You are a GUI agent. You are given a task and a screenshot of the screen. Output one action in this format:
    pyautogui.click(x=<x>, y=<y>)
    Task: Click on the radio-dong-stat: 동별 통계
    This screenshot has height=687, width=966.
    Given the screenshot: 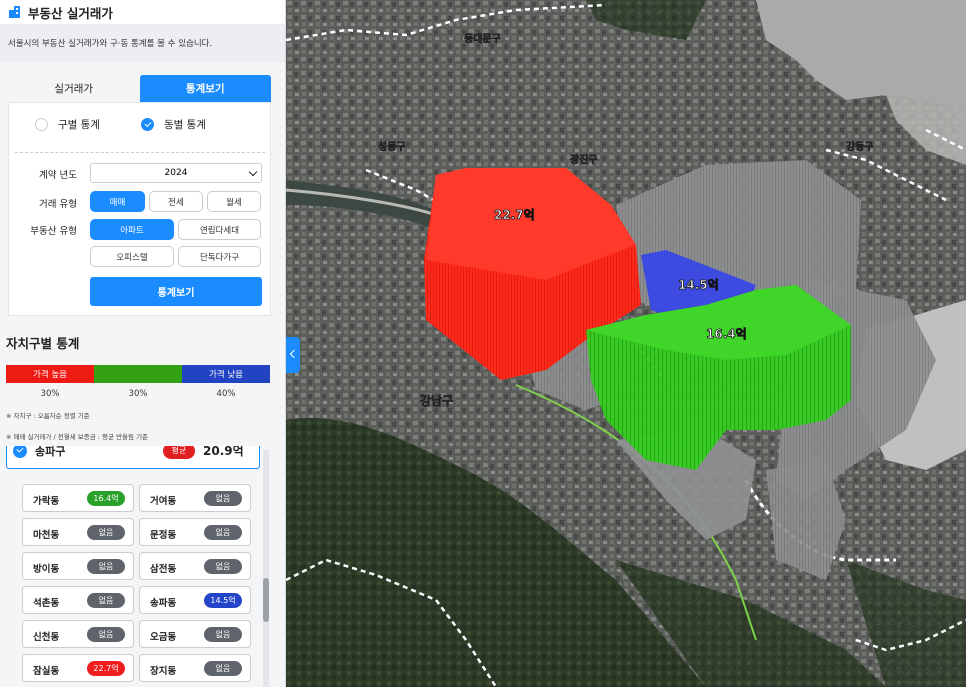 What is the action you would take?
    pyautogui.click(x=173, y=124)
    